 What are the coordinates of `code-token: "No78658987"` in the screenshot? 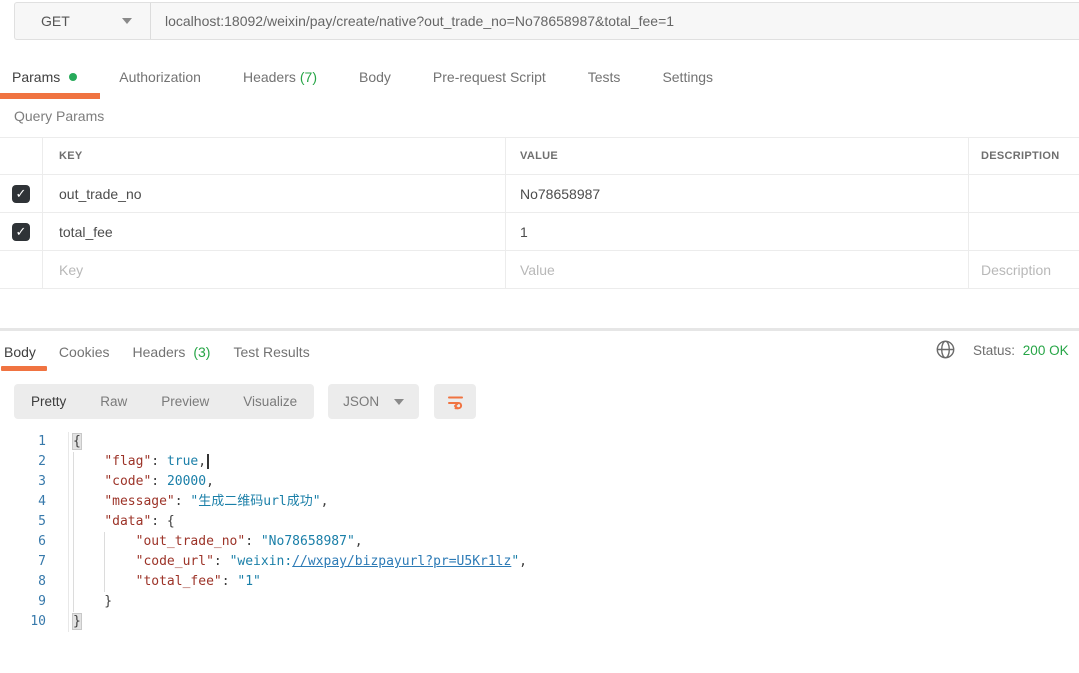 It's located at (307, 541).